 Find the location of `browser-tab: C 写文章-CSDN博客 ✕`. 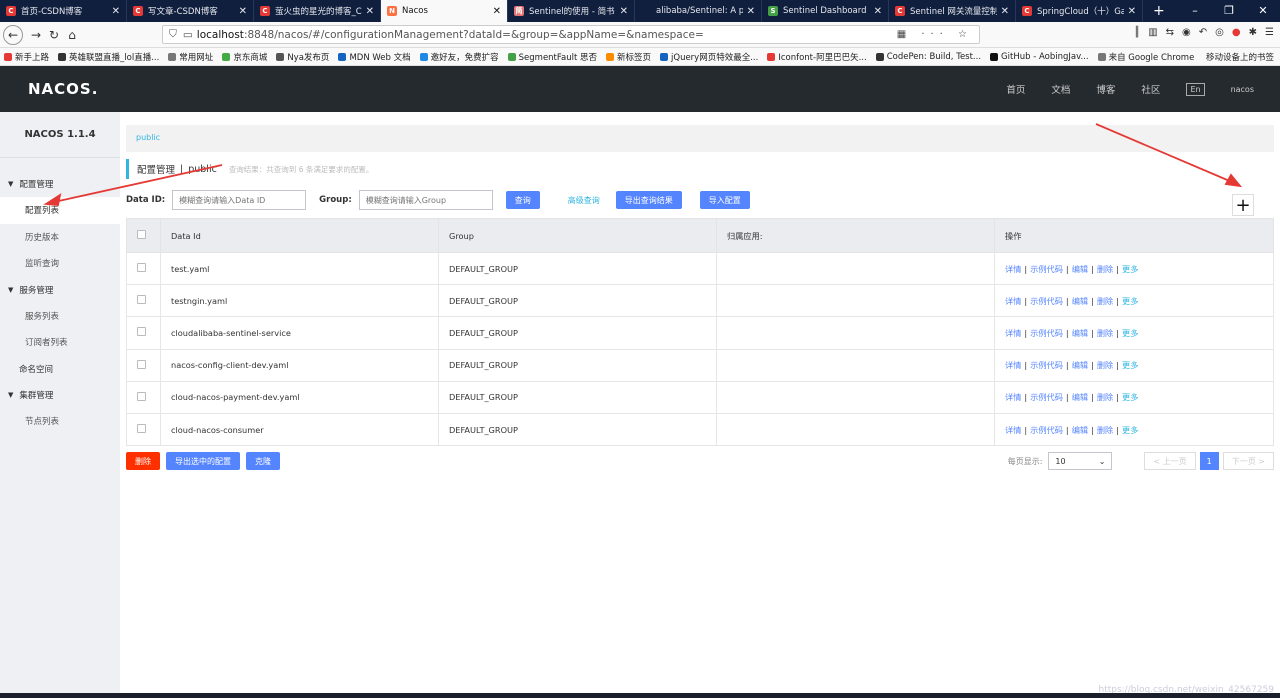

browser-tab: C 写文章-CSDN博客 ✕ is located at coordinates (190, 11).